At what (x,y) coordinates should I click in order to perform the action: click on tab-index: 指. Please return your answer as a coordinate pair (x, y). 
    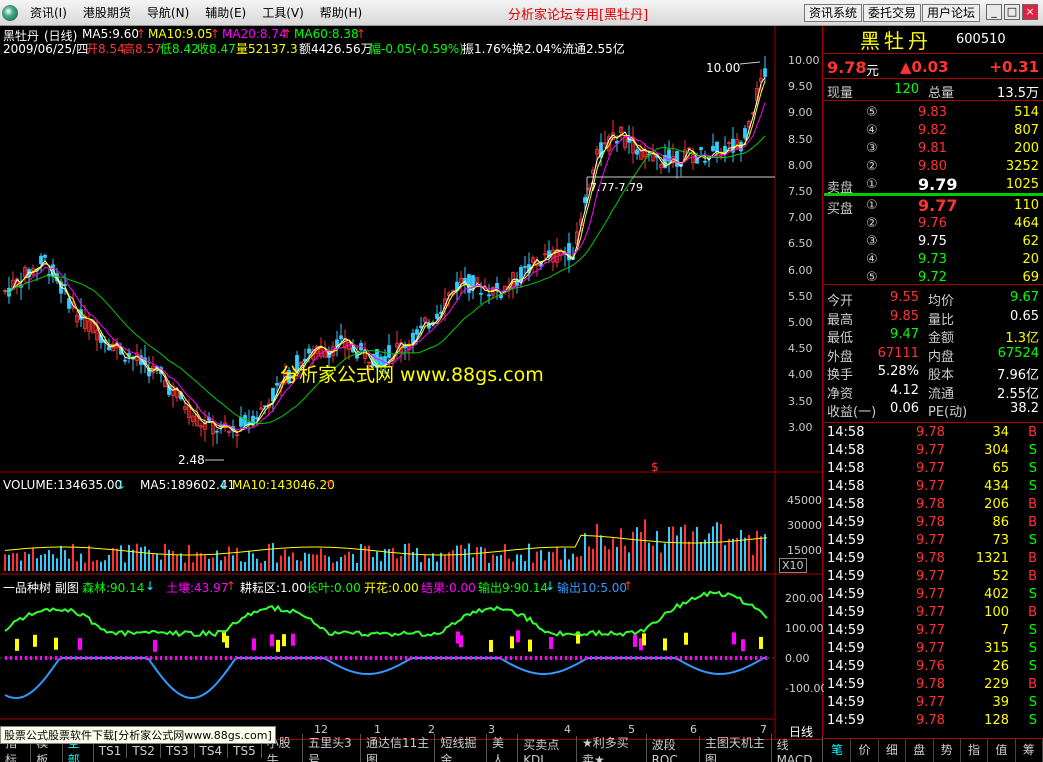
    Looking at the image, I should click on (975, 750).